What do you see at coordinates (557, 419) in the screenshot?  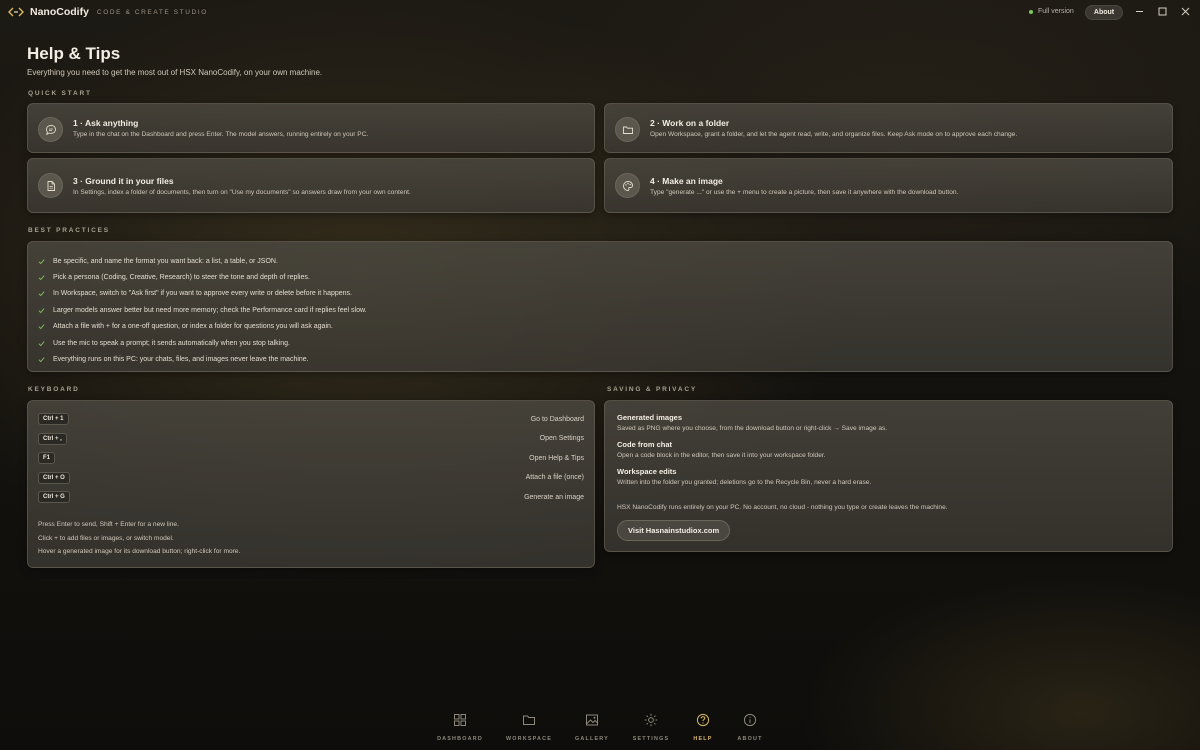 I see `shortcut-action: Go to Dashboard` at bounding box center [557, 419].